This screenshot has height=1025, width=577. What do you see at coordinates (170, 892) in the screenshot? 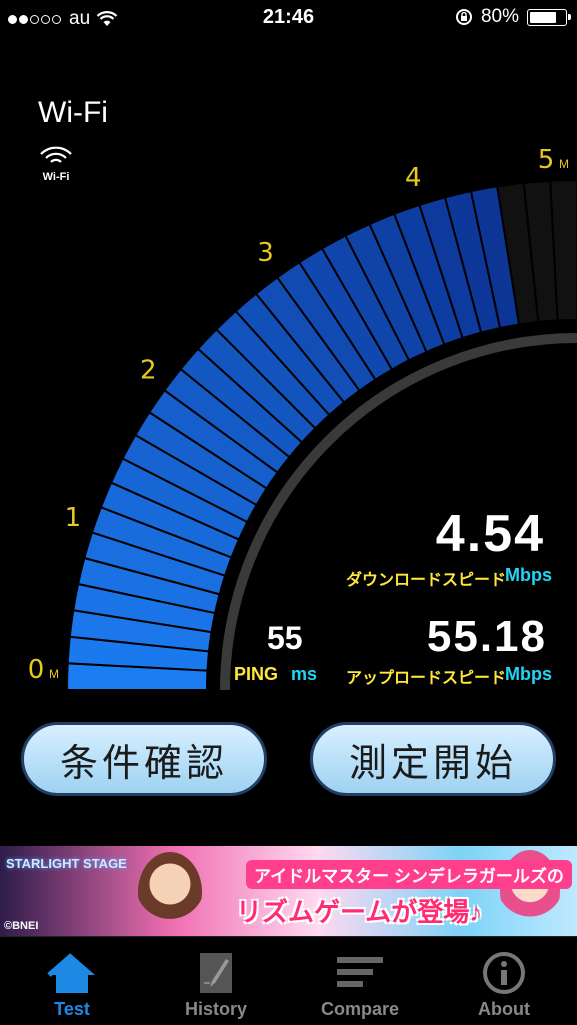
I see `ad-character-left` at bounding box center [170, 892].